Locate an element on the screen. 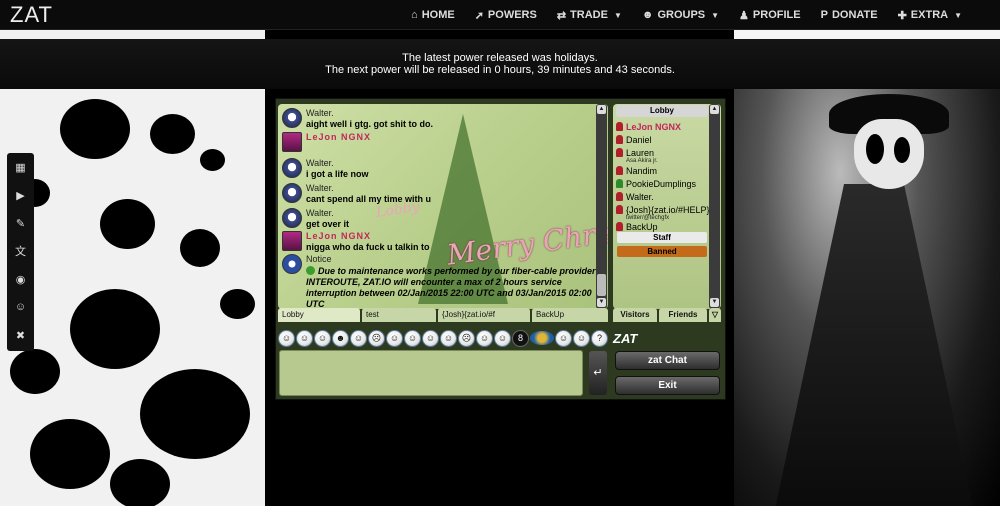 This screenshot has height=506, width=1000. user-list-item: Lauren Asa Akira jr. is located at coordinates (637, 156).